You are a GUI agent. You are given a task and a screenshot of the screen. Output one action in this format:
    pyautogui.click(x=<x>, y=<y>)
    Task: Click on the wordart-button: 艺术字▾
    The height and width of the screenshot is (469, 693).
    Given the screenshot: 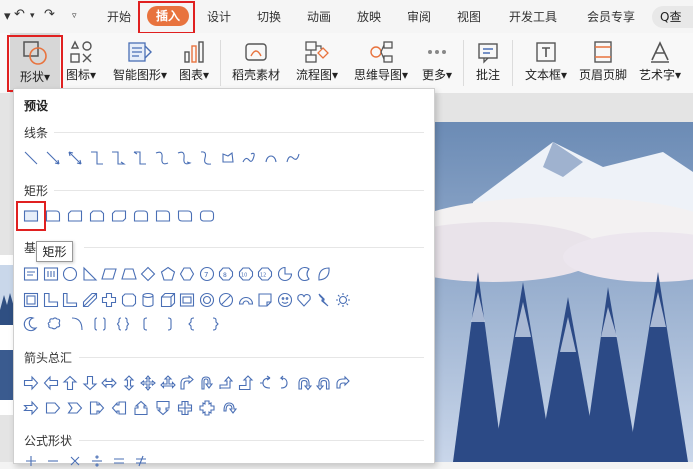 What is the action you would take?
    pyautogui.click(x=660, y=63)
    